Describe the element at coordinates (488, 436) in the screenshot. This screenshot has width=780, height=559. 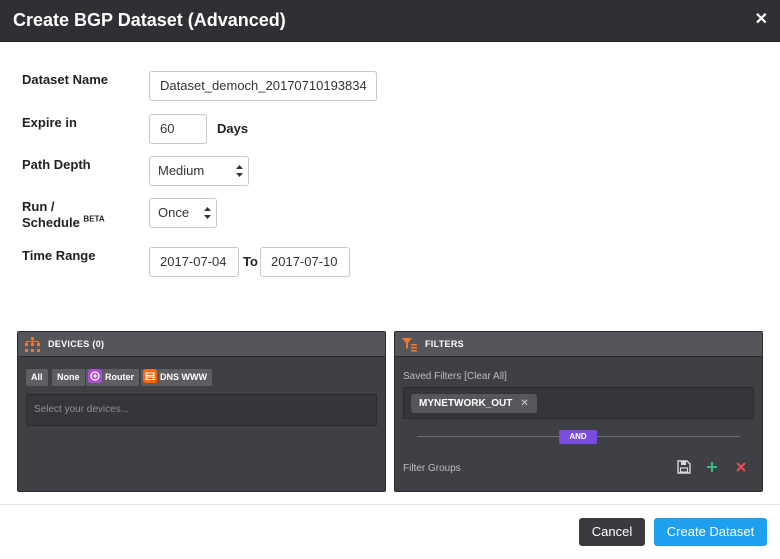
I see `and-divider-left` at that location.